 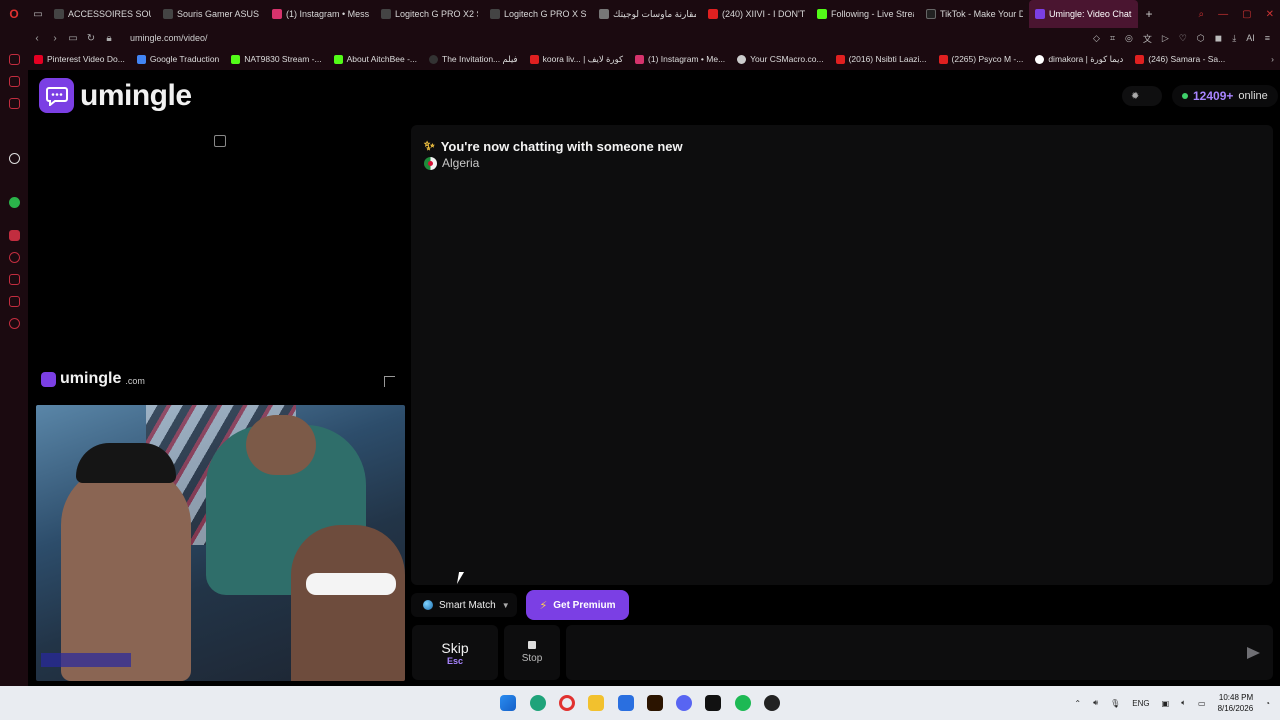 I want to click on opera-logo-icon: O, so click(x=14, y=14).